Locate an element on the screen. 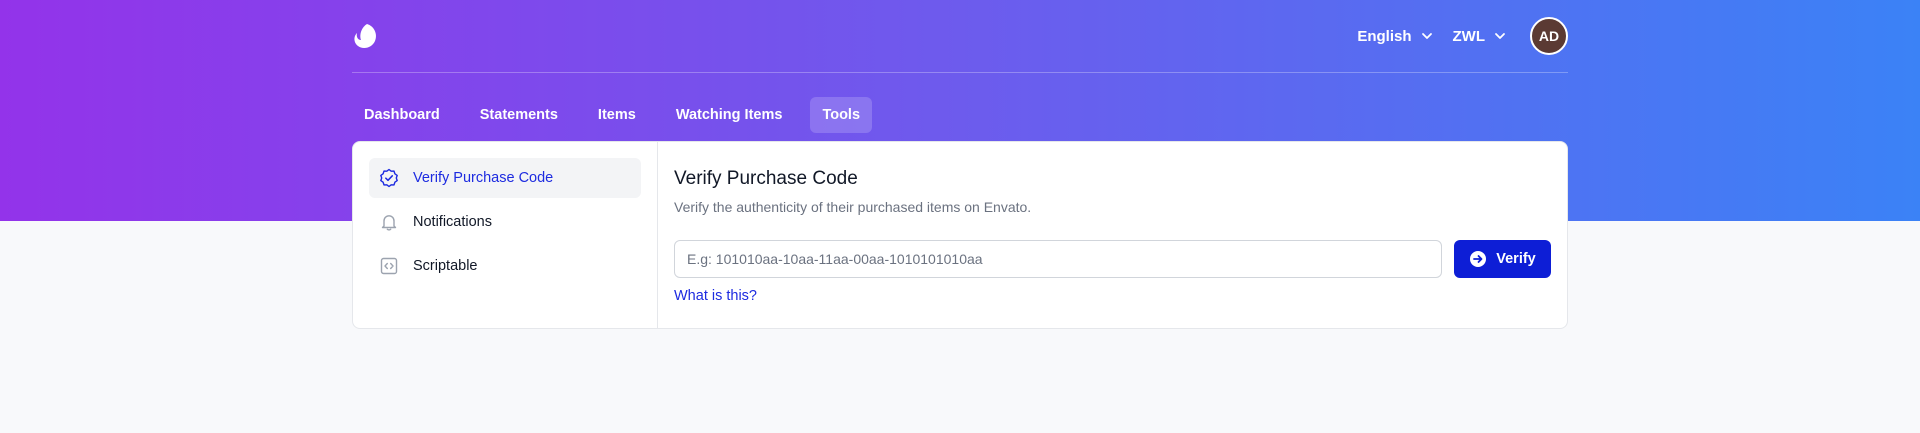  nav-tools: Tools is located at coordinates (841, 114).